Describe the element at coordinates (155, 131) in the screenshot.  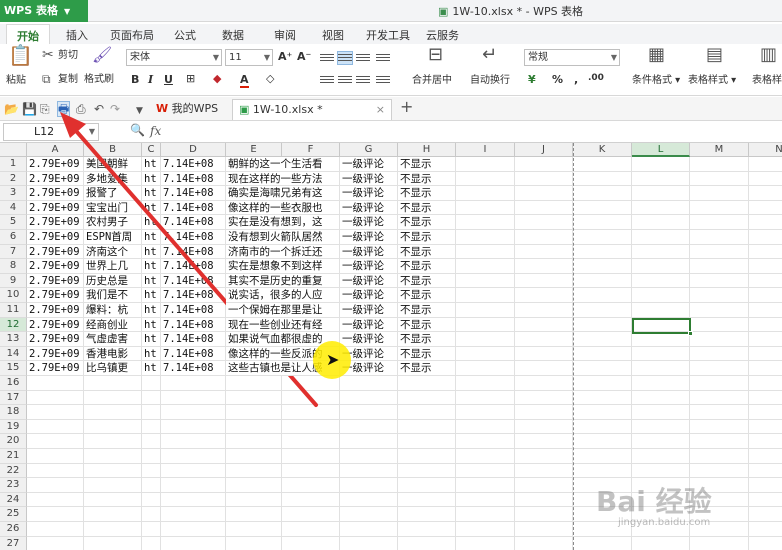
I see `insert-function-button: fx` at that location.